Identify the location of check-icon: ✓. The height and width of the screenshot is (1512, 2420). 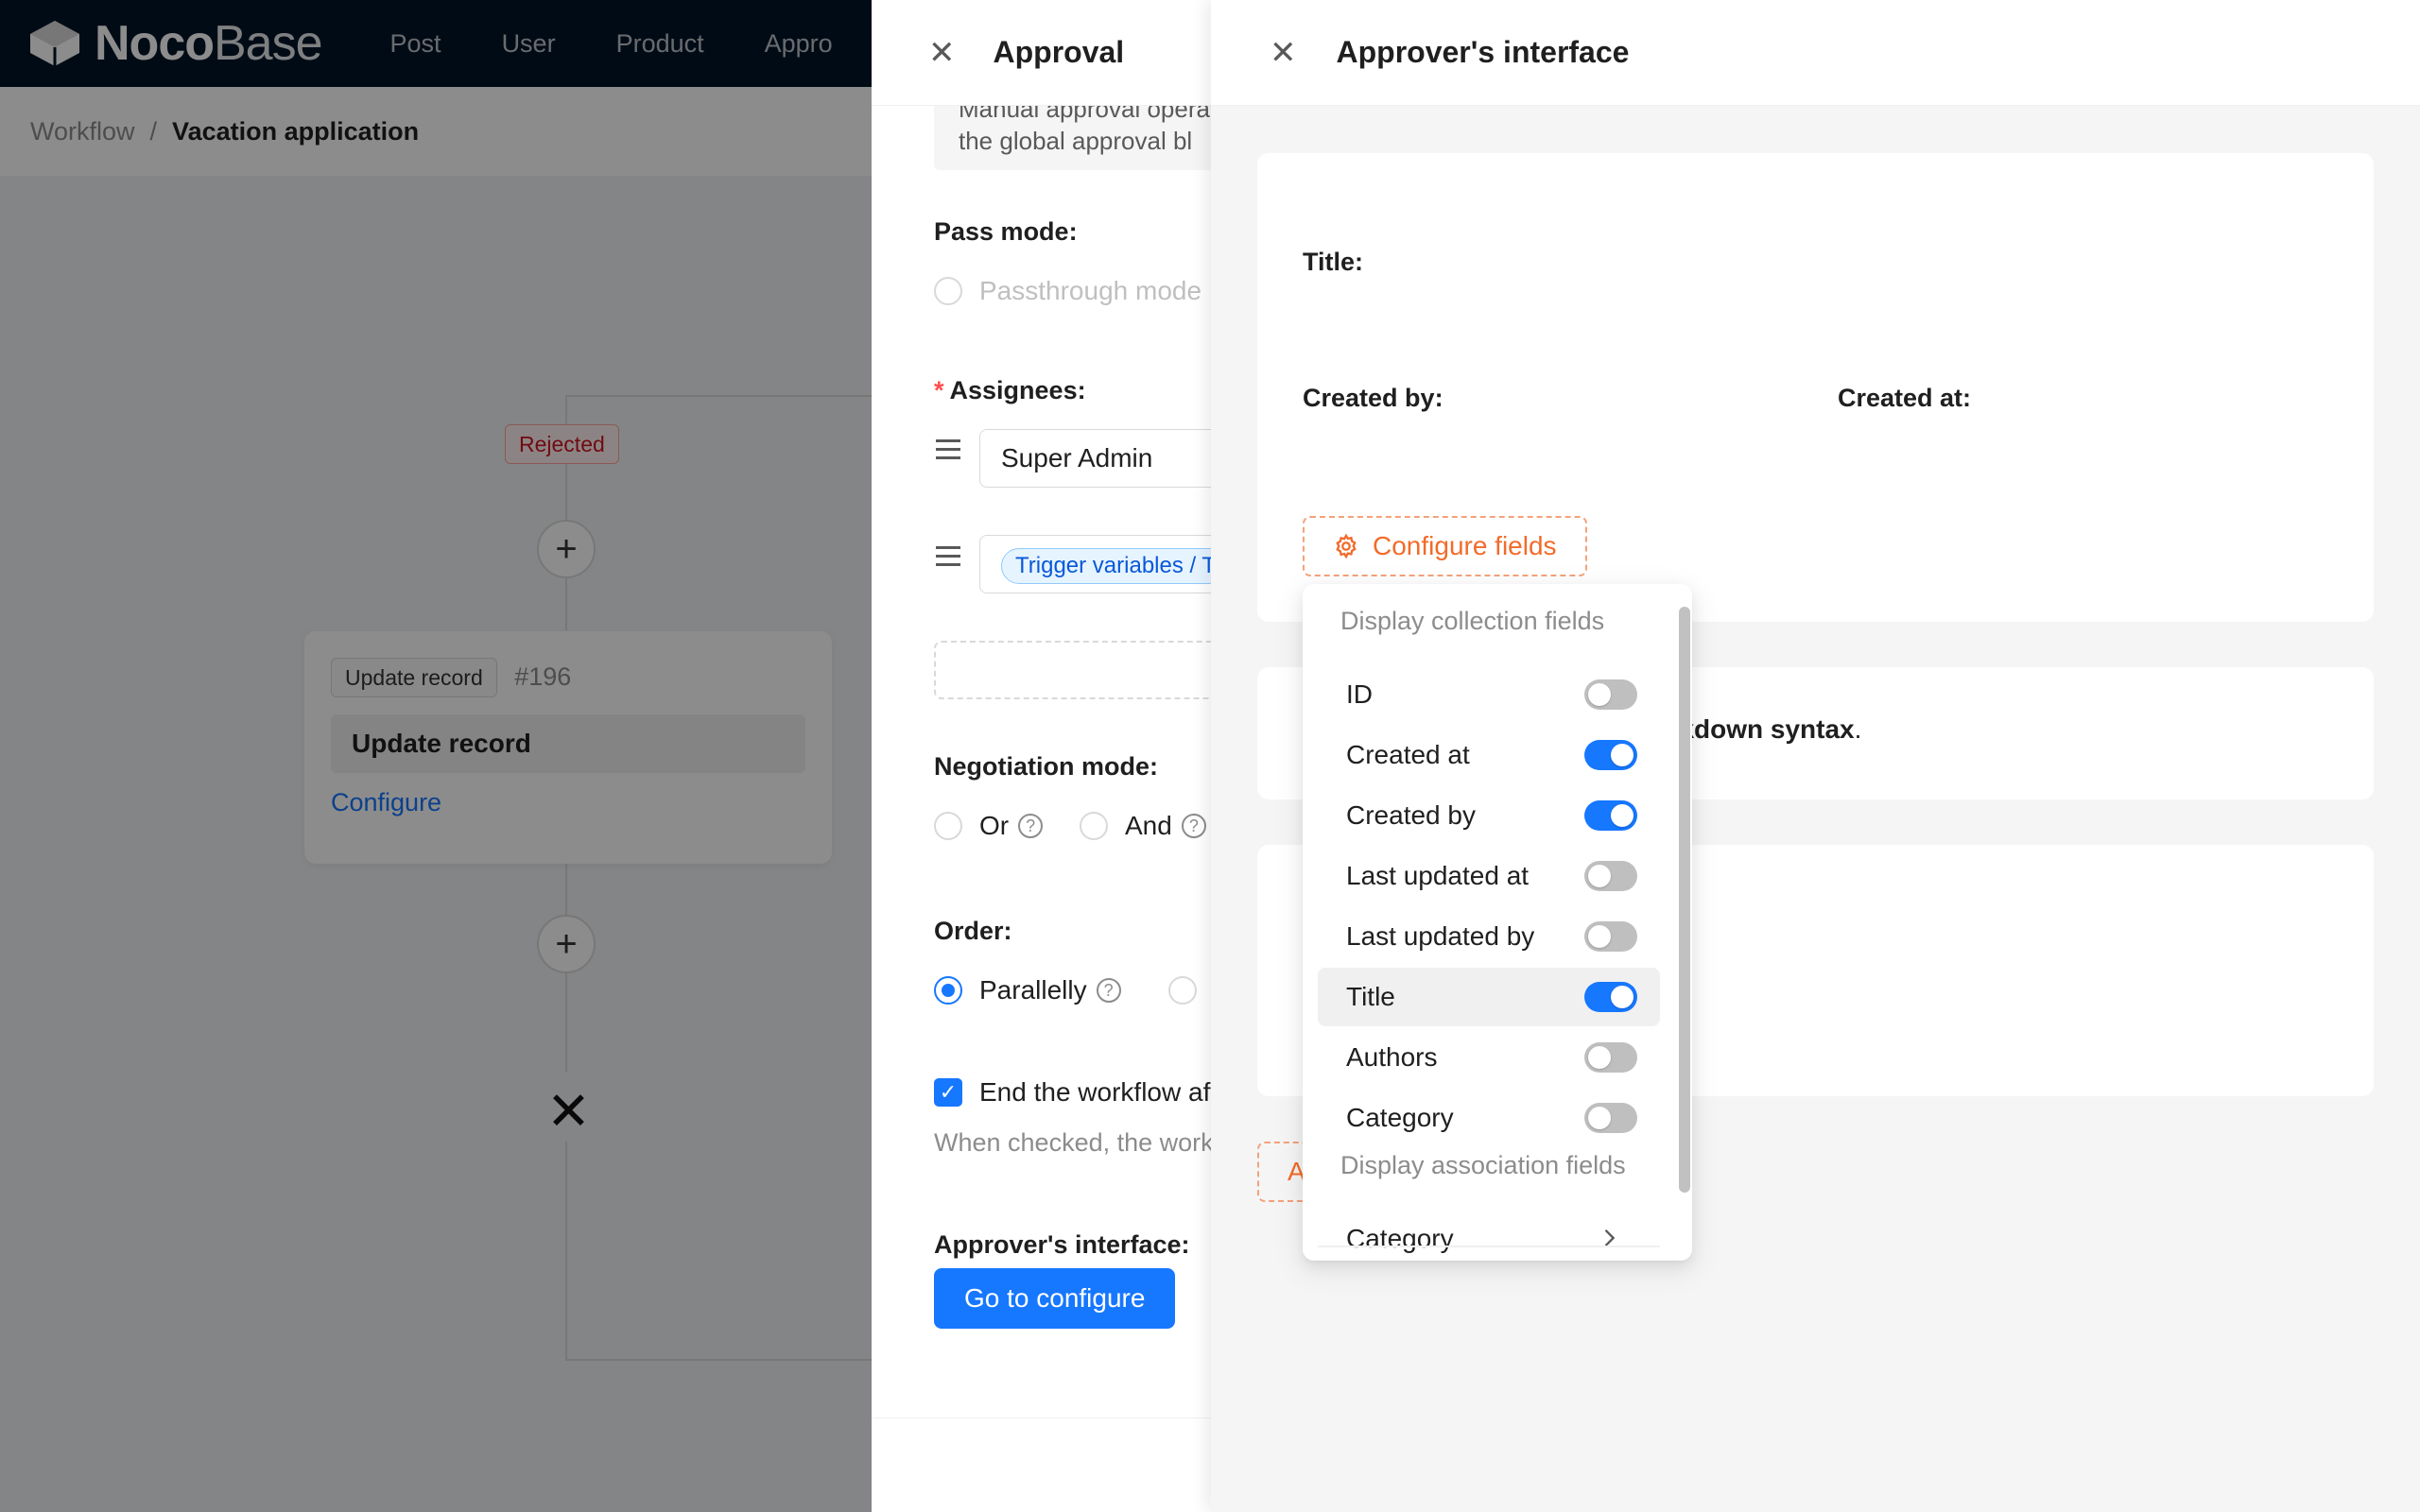
(948, 1092).